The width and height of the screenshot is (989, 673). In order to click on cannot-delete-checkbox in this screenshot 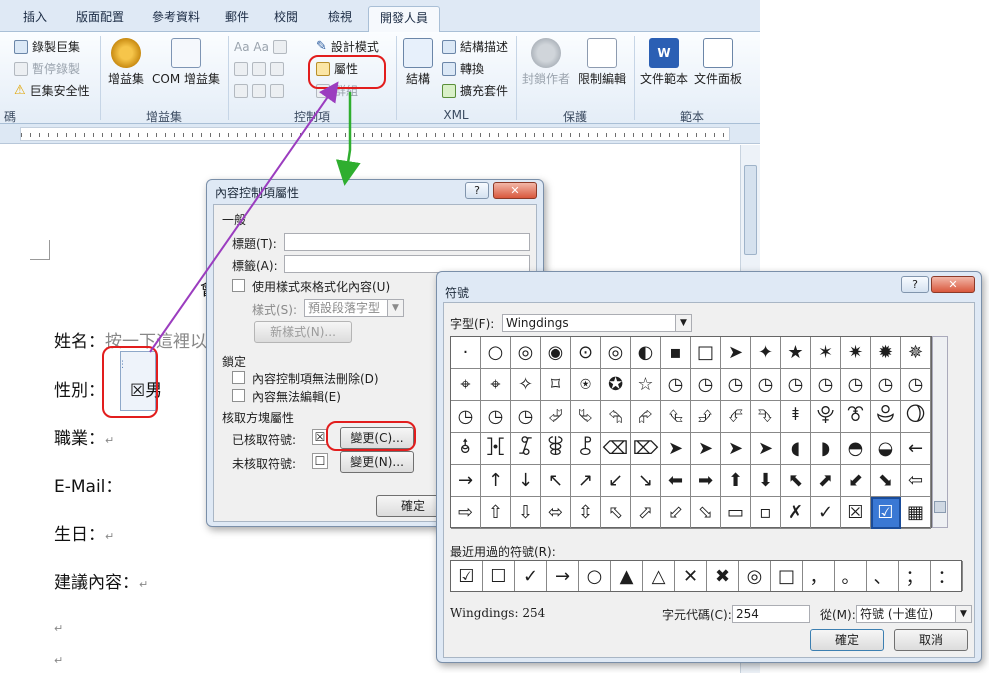, I will do `click(238, 377)`.